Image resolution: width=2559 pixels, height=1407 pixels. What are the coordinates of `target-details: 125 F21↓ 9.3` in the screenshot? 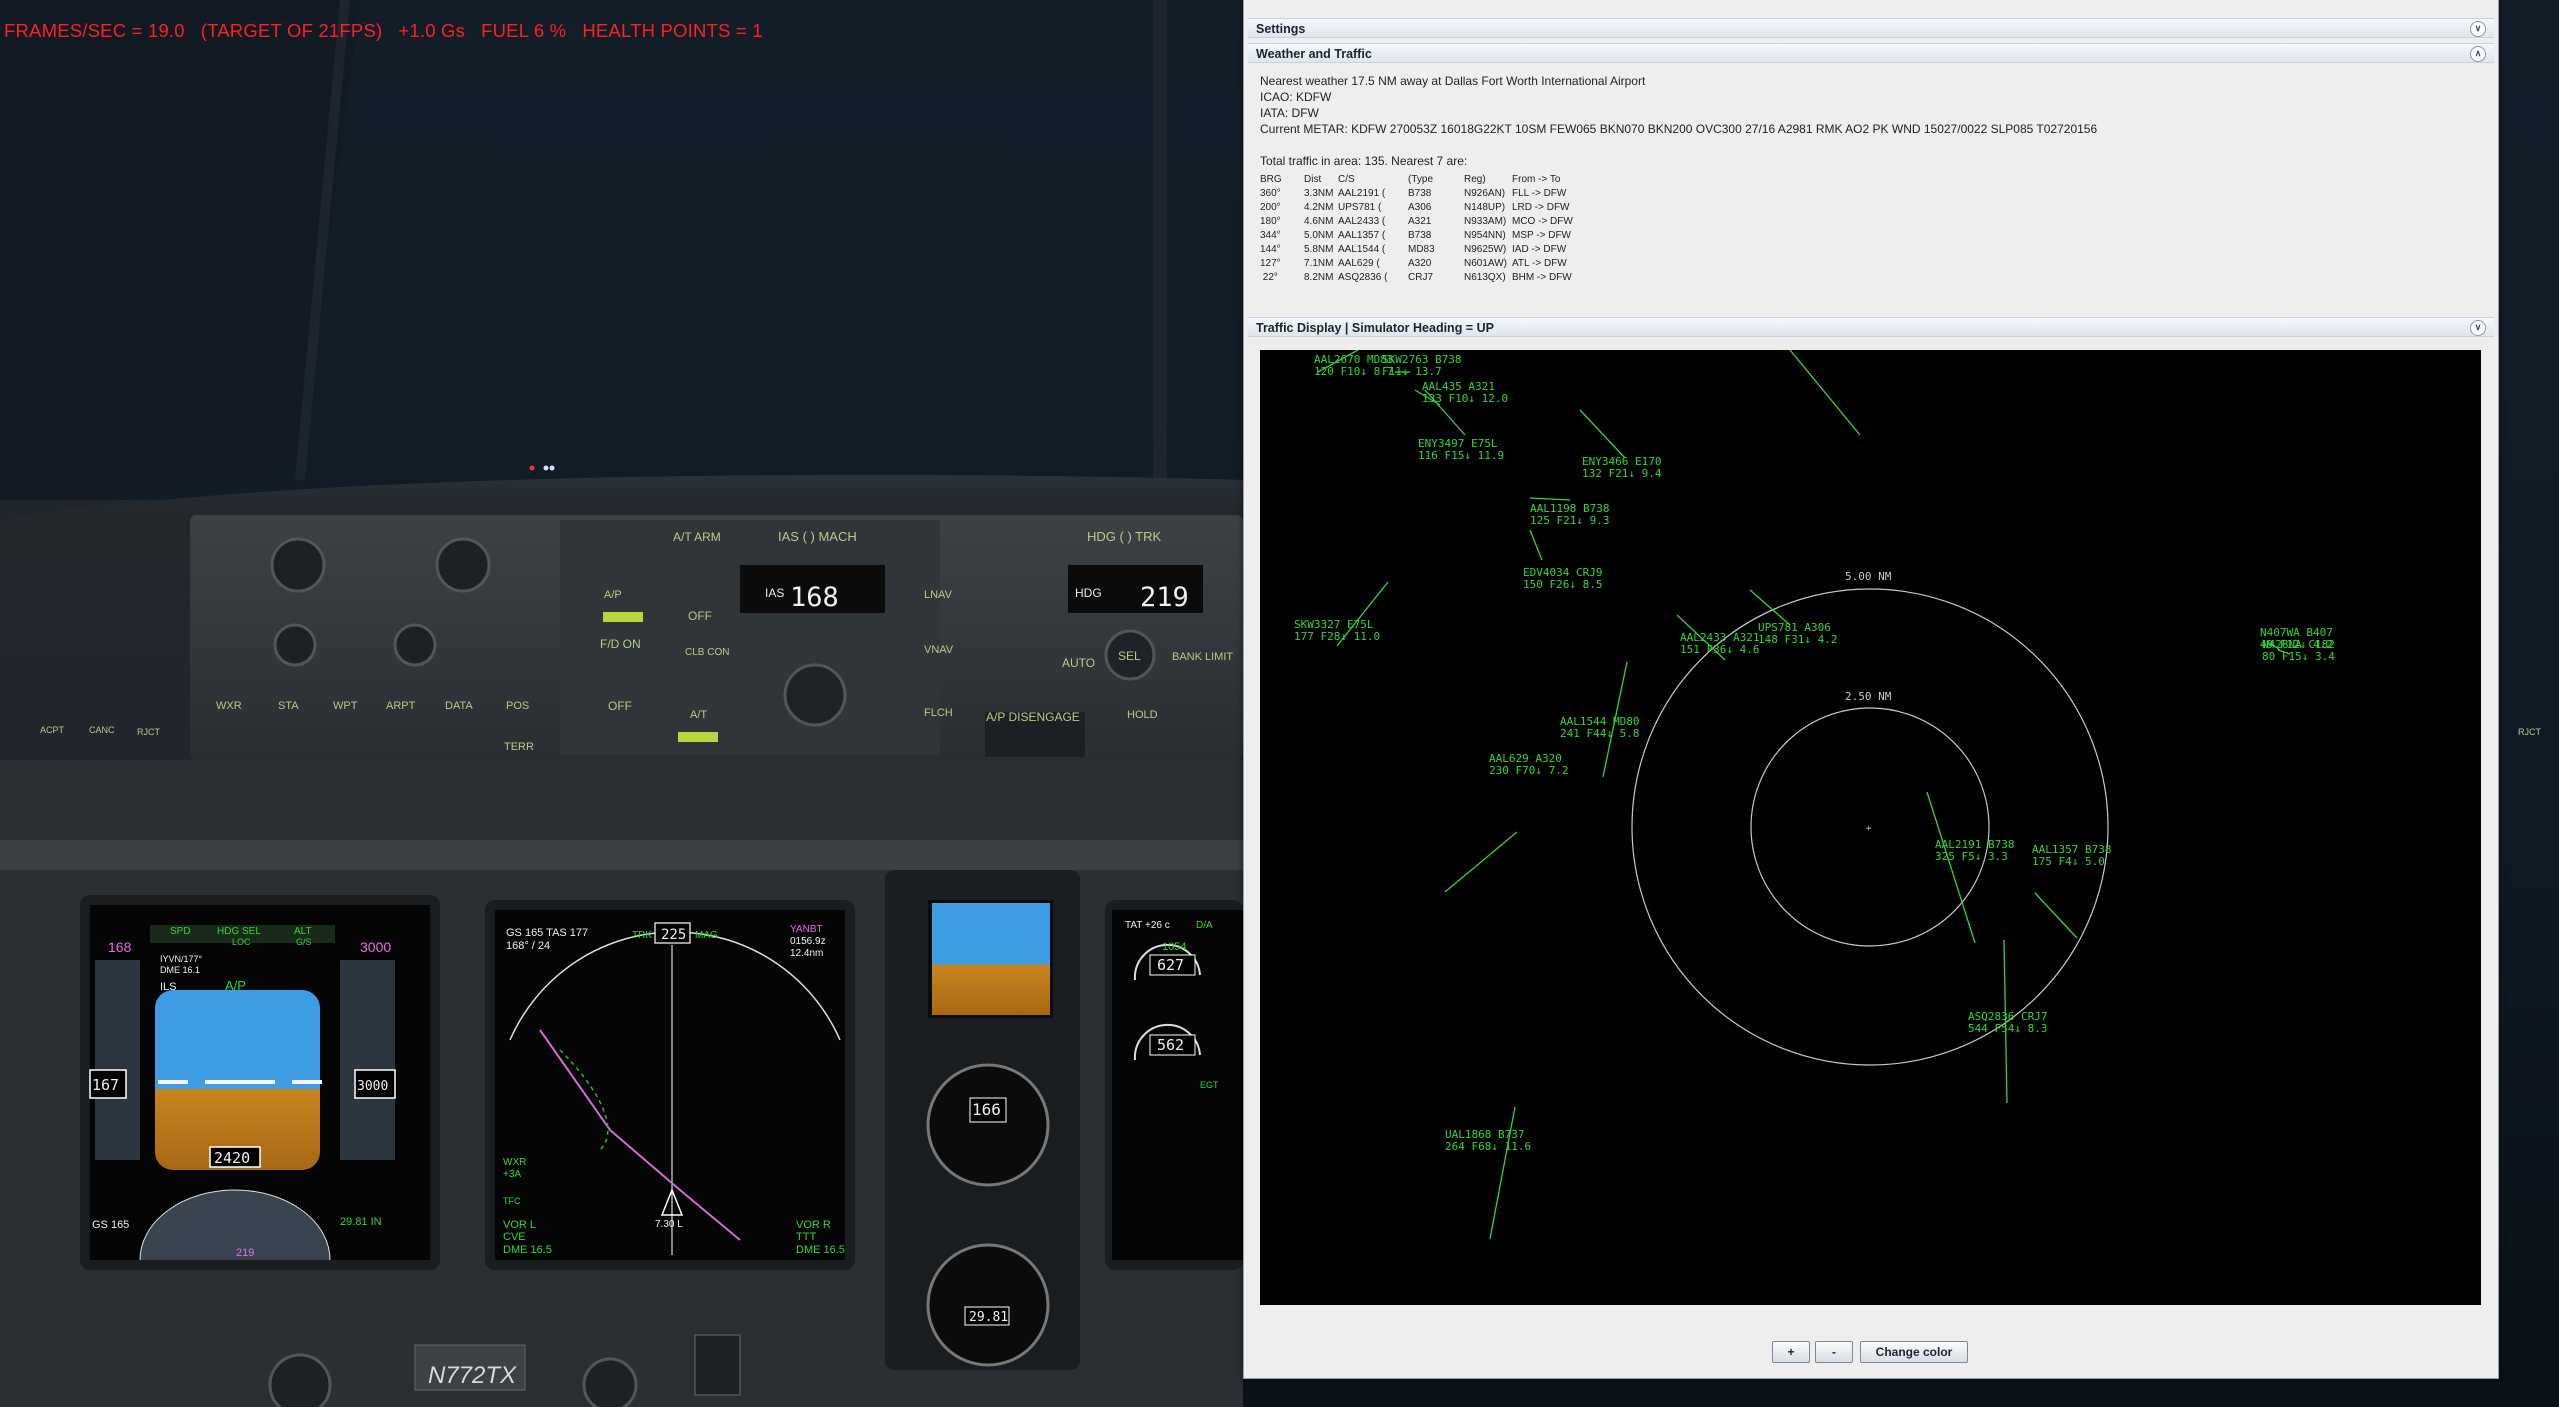 It's located at (1569, 520).